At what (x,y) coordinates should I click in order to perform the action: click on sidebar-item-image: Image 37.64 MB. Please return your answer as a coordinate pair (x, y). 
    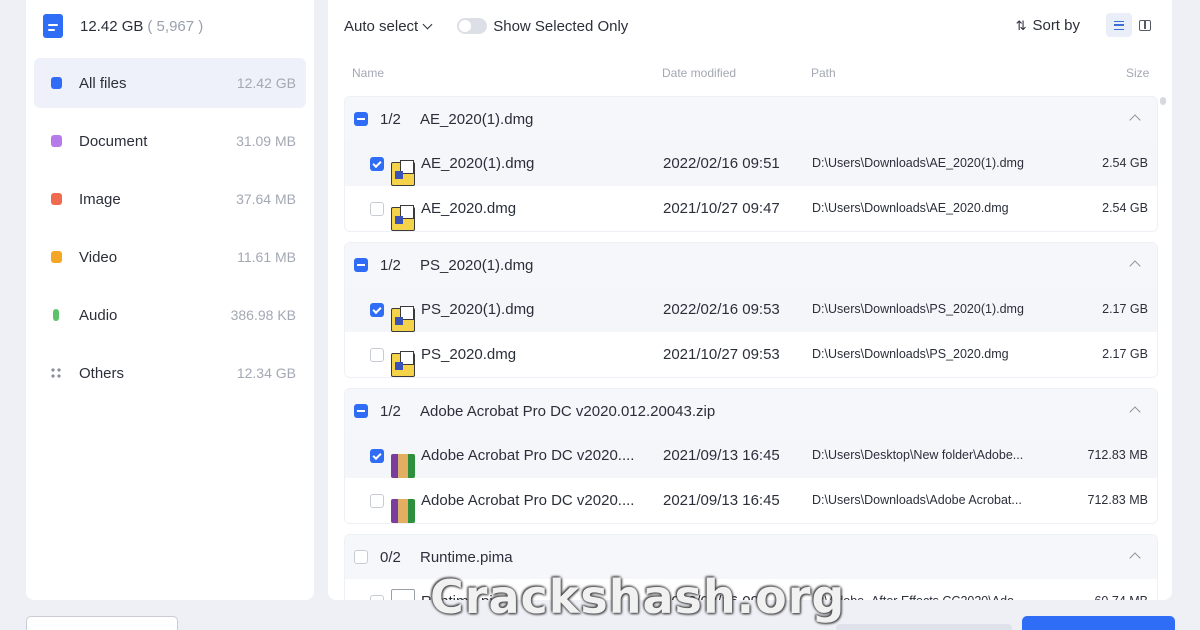
    Looking at the image, I should click on (170, 199).